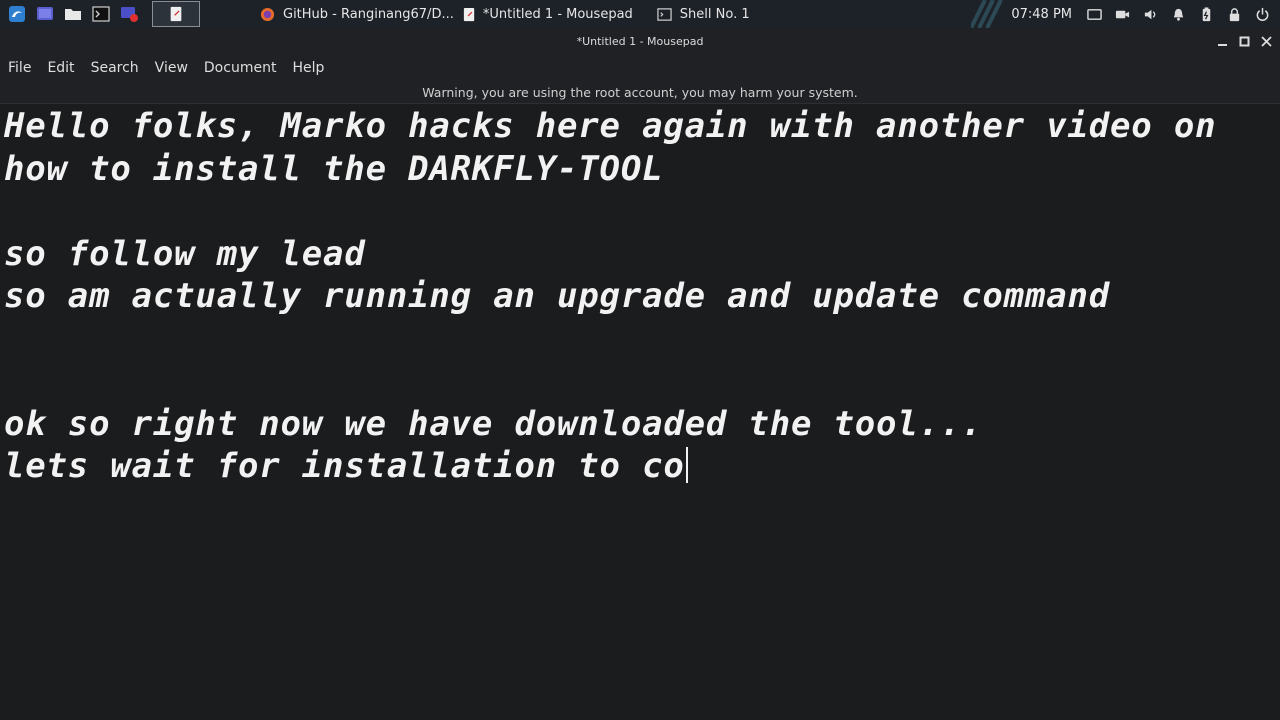 The image size is (1280, 720). I want to click on screen-record-icon, so click(129, 14).